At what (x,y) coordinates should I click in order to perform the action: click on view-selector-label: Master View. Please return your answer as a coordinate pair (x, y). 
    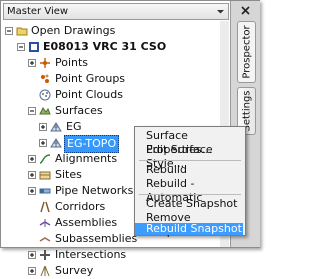
    Looking at the image, I should click on (38, 11).